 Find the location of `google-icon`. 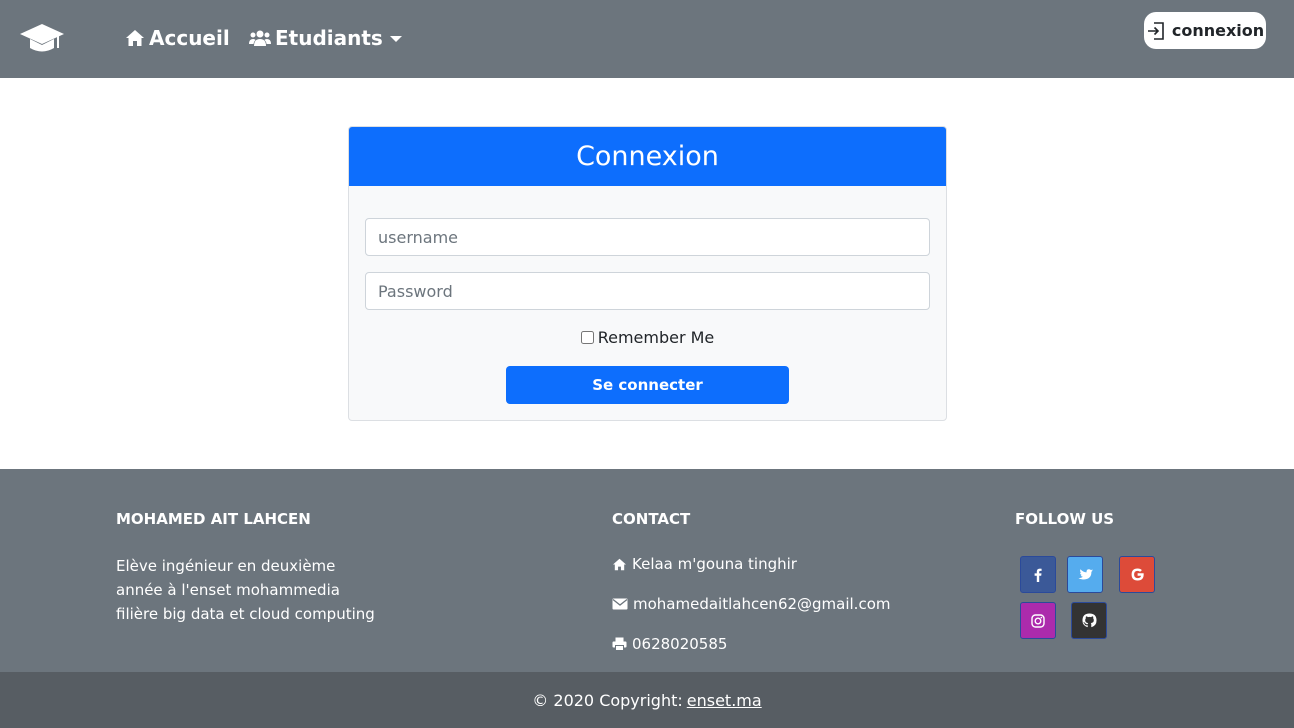

google-icon is located at coordinates (1137, 574).